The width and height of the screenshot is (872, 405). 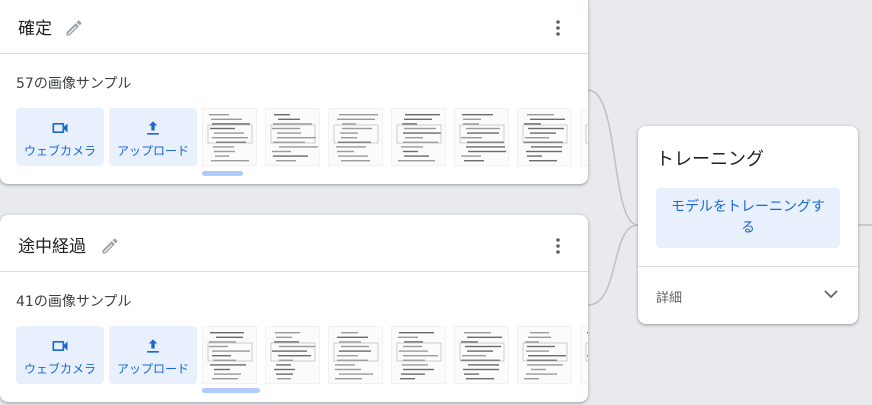 I want to click on class-card-header: 確定, so click(x=294, y=27).